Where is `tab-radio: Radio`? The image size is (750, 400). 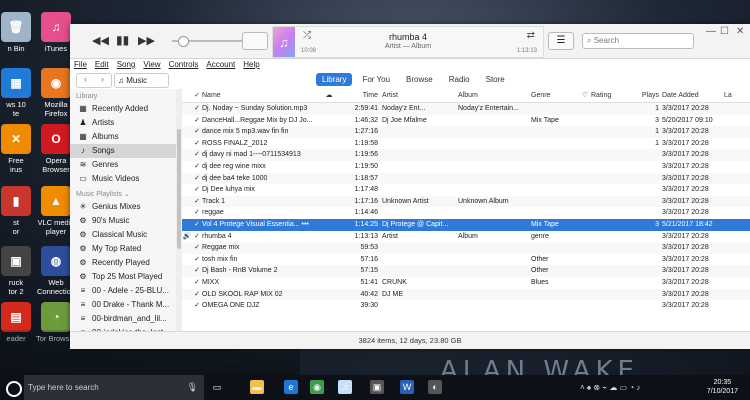 tab-radio: Radio is located at coordinates (459, 79).